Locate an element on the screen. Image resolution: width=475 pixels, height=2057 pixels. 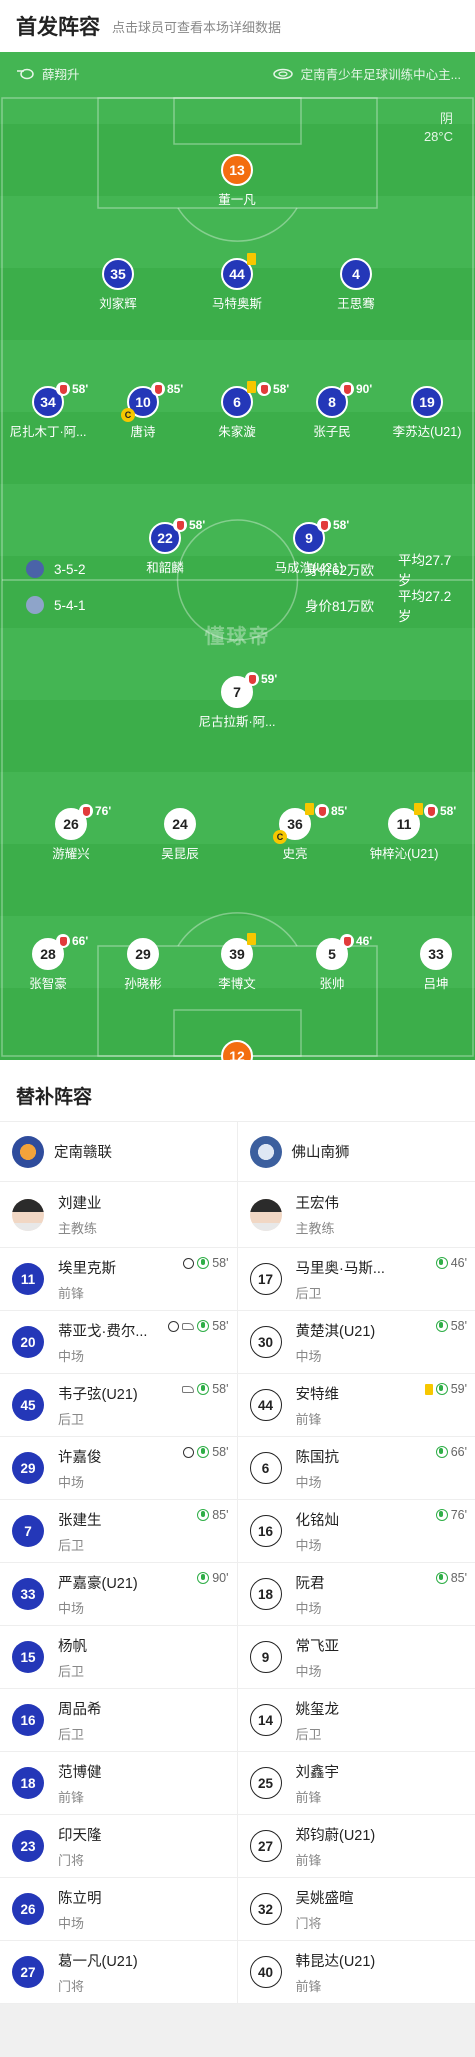
jersey-number: 40 is located at coordinates (266, 1972).